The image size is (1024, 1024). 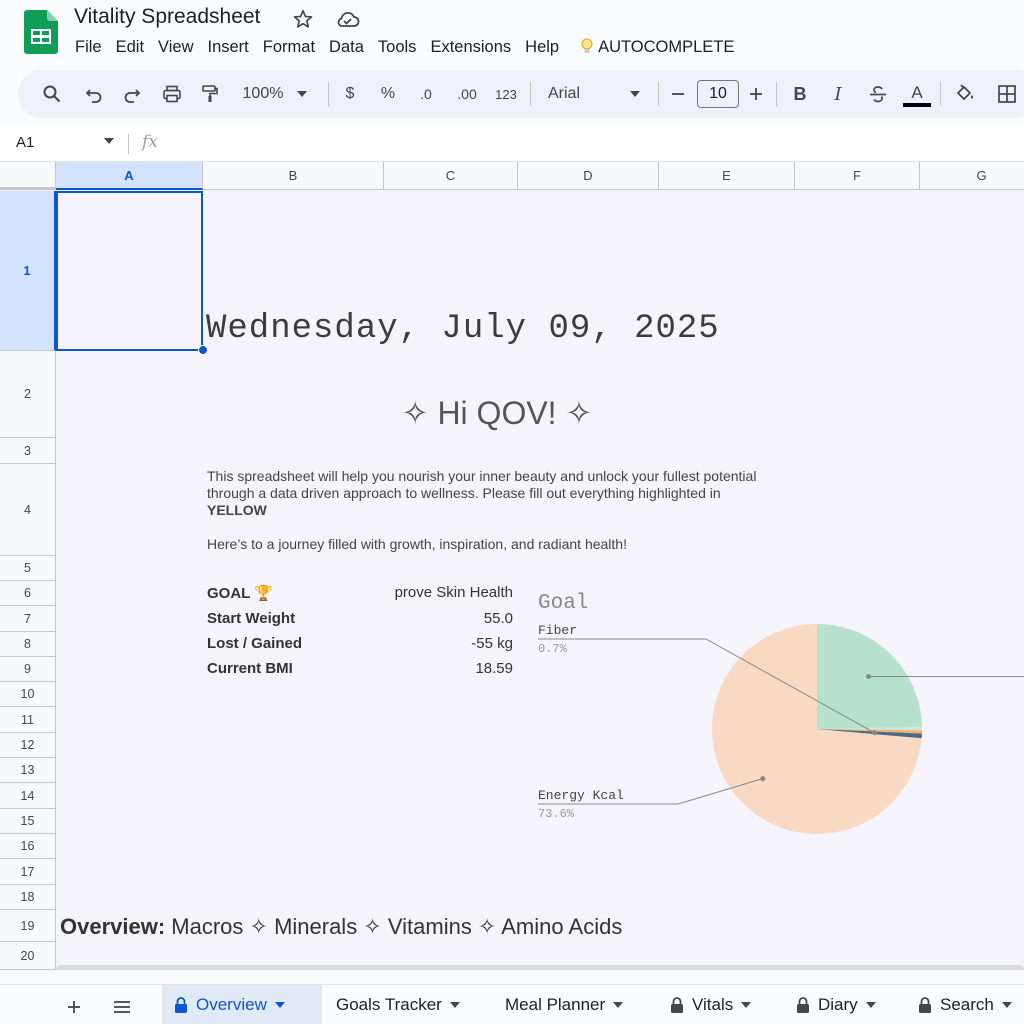 I want to click on minus-icon, so click(x=678, y=94).